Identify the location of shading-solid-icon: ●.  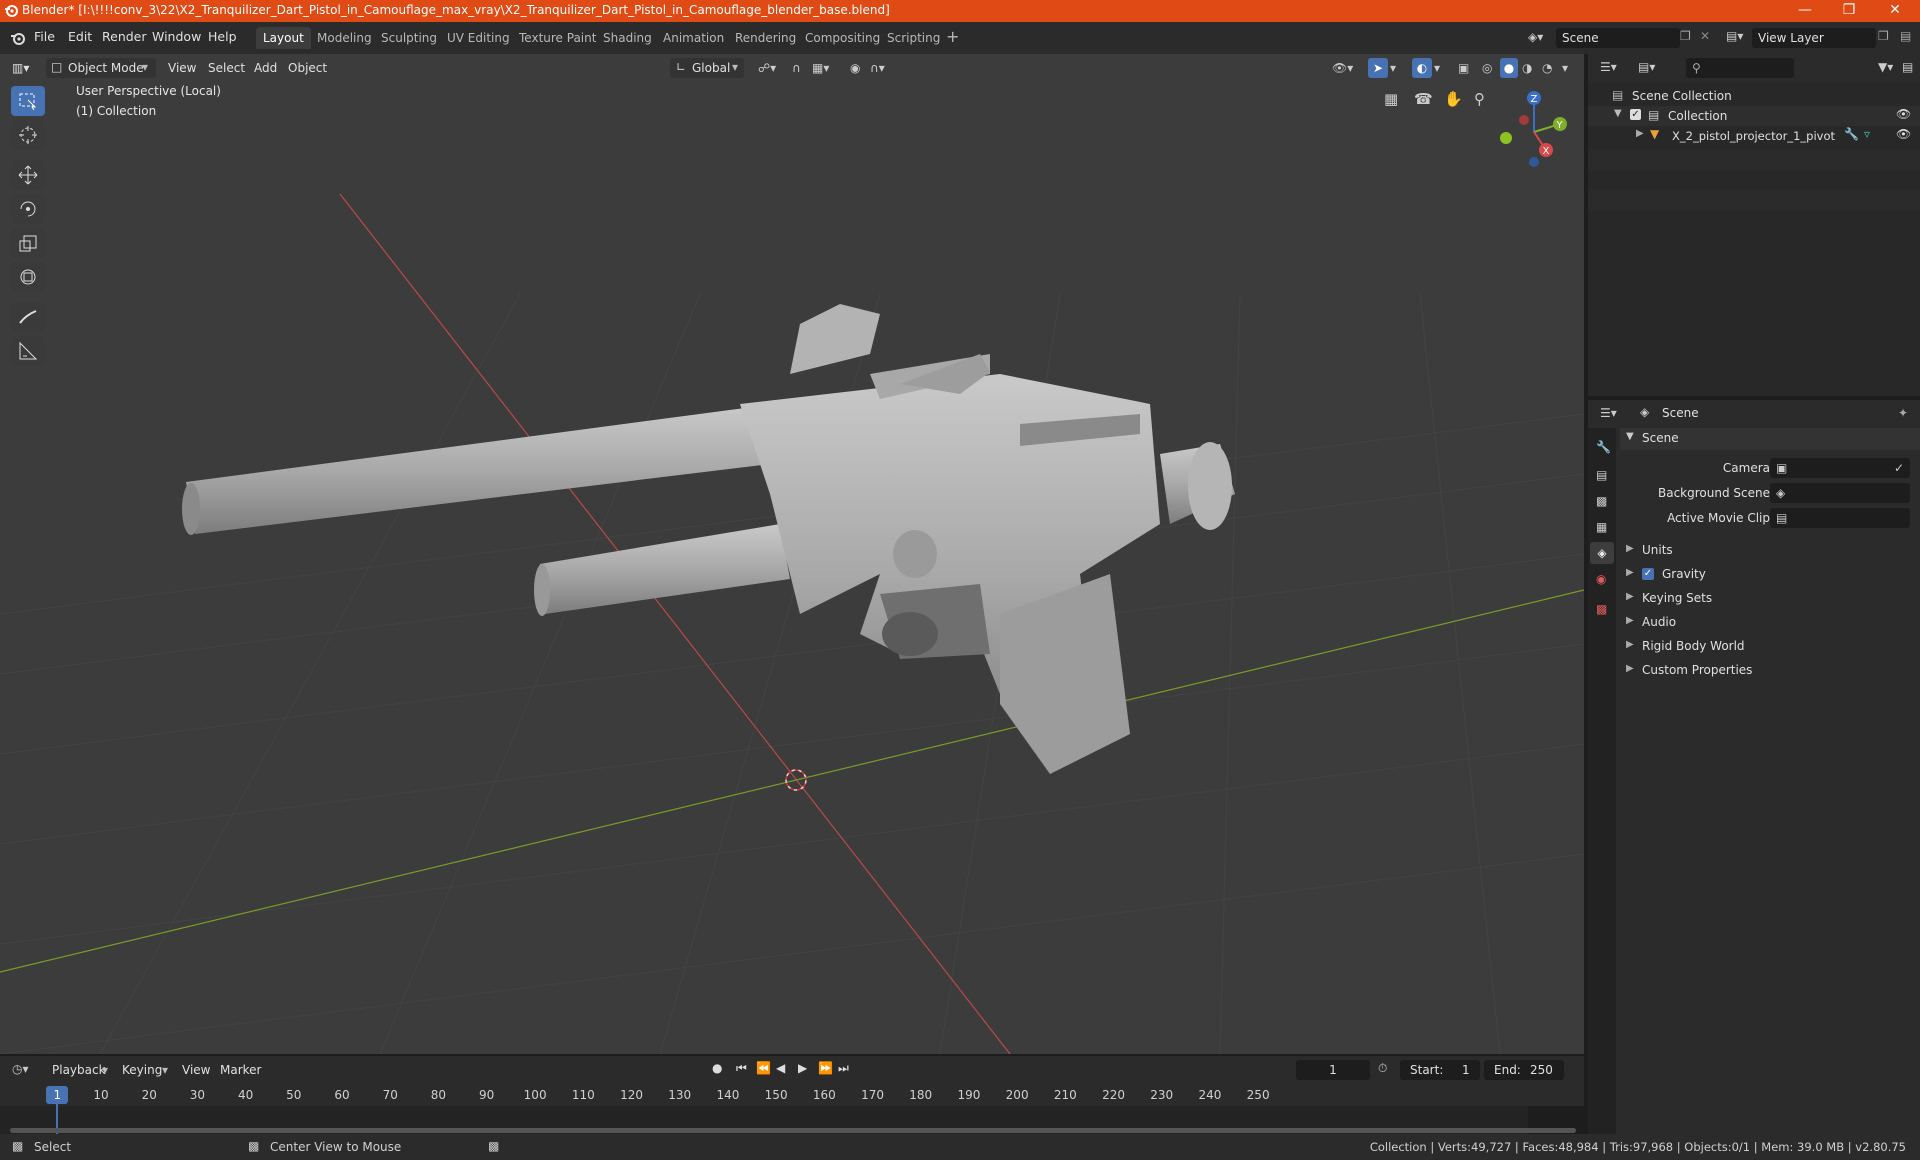
(1509, 68).